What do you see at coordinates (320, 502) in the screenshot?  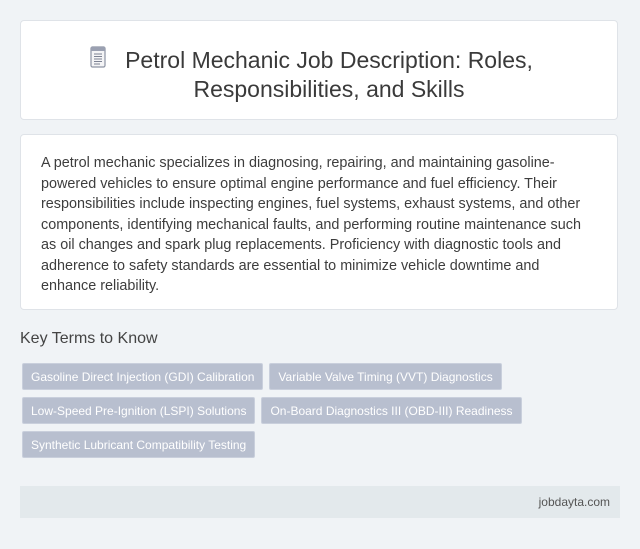 I see `footer: jobdayta.com` at bounding box center [320, 502].